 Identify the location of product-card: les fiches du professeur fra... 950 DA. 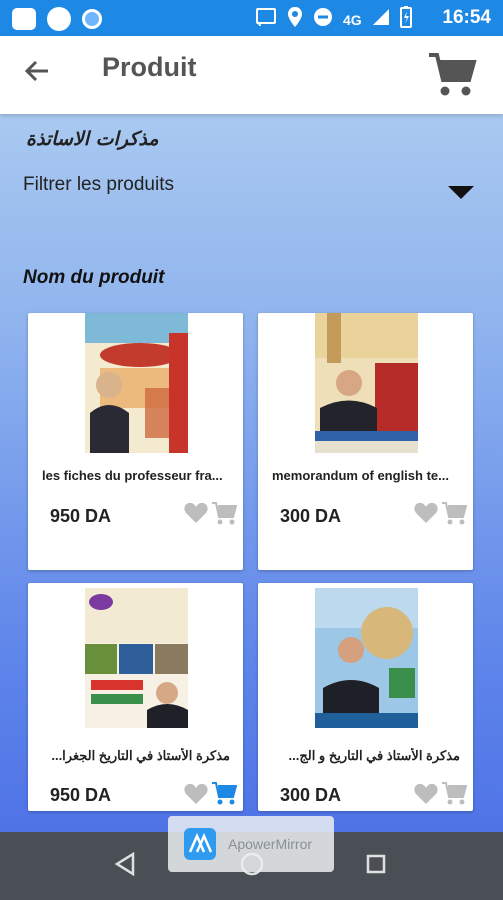
(135, 441).